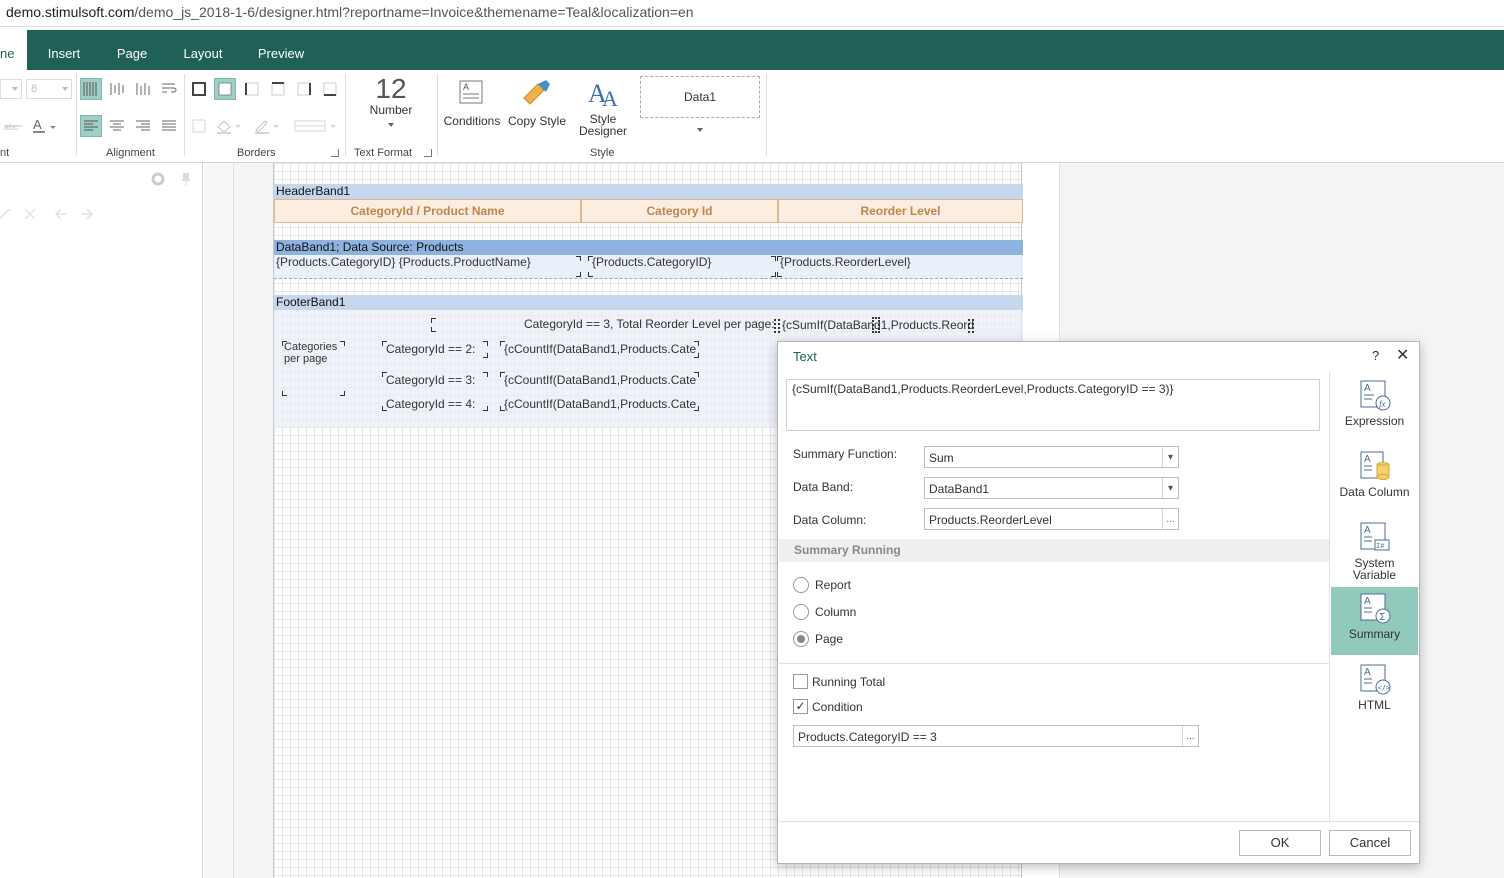  I want to click on border-style-button, so click(315, 126).